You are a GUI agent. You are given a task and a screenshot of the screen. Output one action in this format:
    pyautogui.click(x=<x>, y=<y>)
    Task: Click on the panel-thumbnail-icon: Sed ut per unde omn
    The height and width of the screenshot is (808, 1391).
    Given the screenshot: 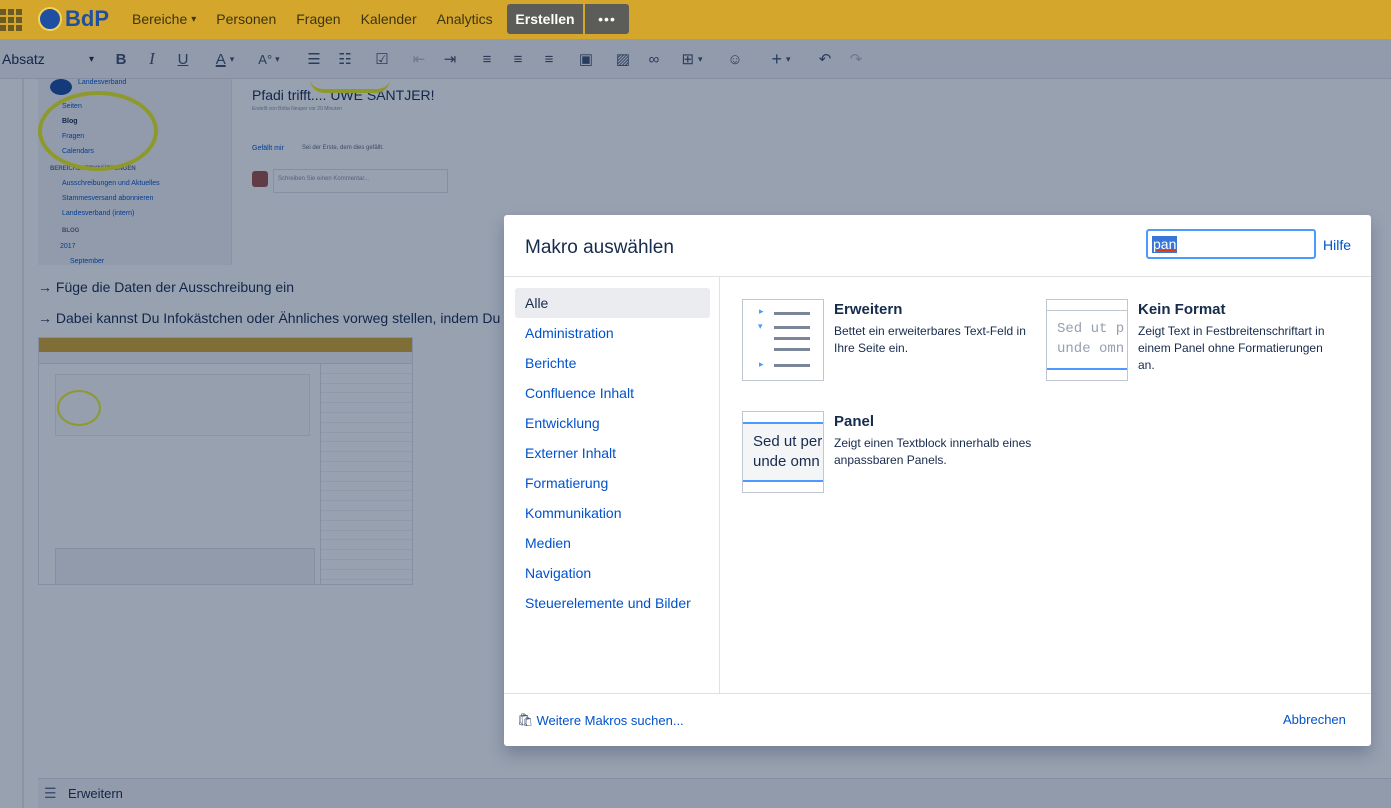 What is the action you would take?
    pyautogui.click(x=783, y=452)
    